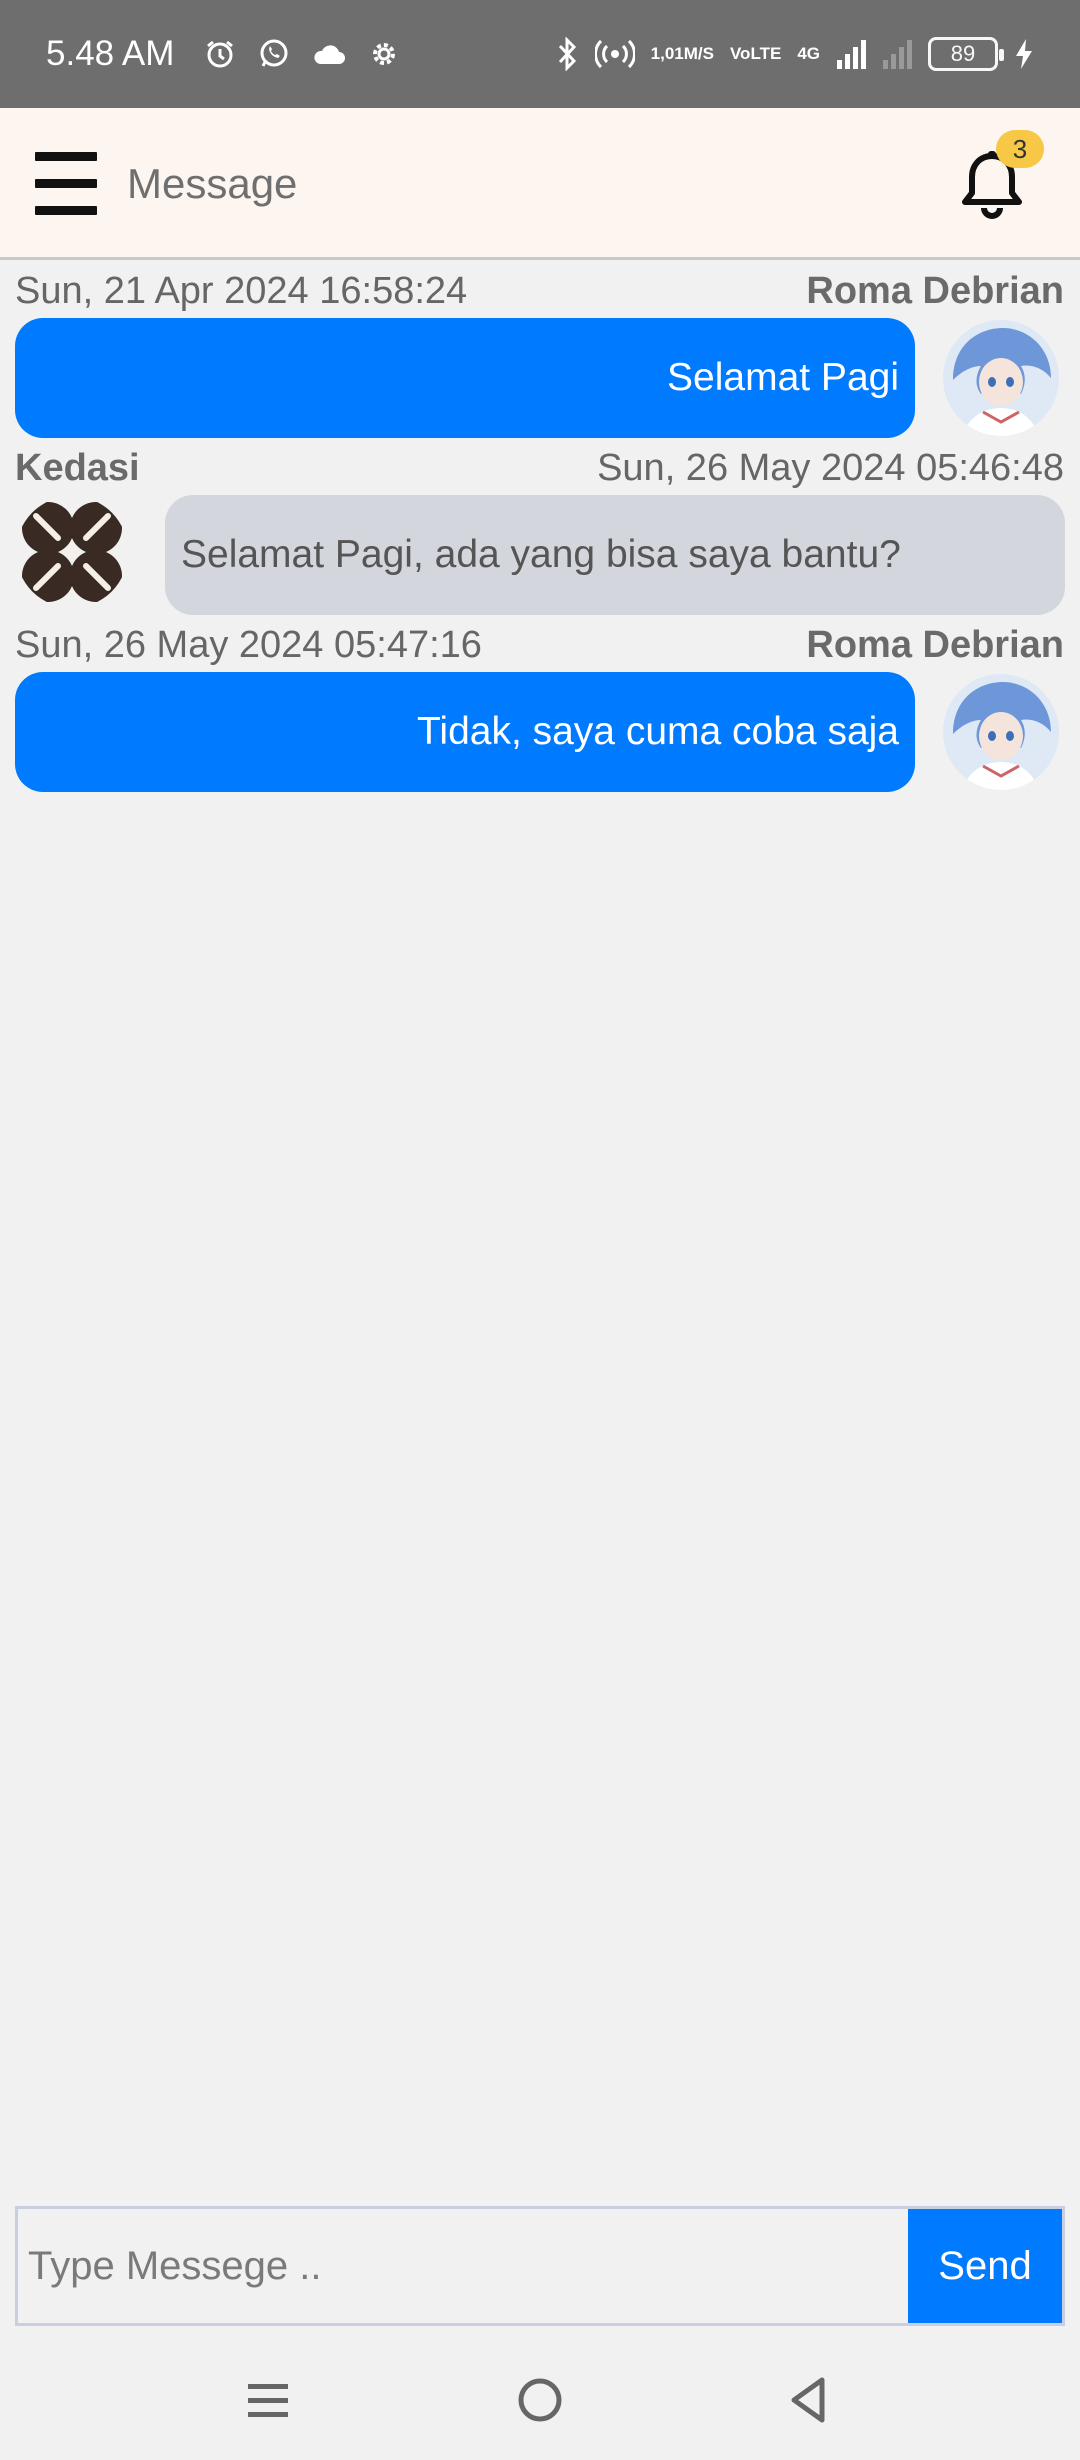  Describe the element at coordinates (384, 54) in the screenshot. I see `gear-icon` at that location.